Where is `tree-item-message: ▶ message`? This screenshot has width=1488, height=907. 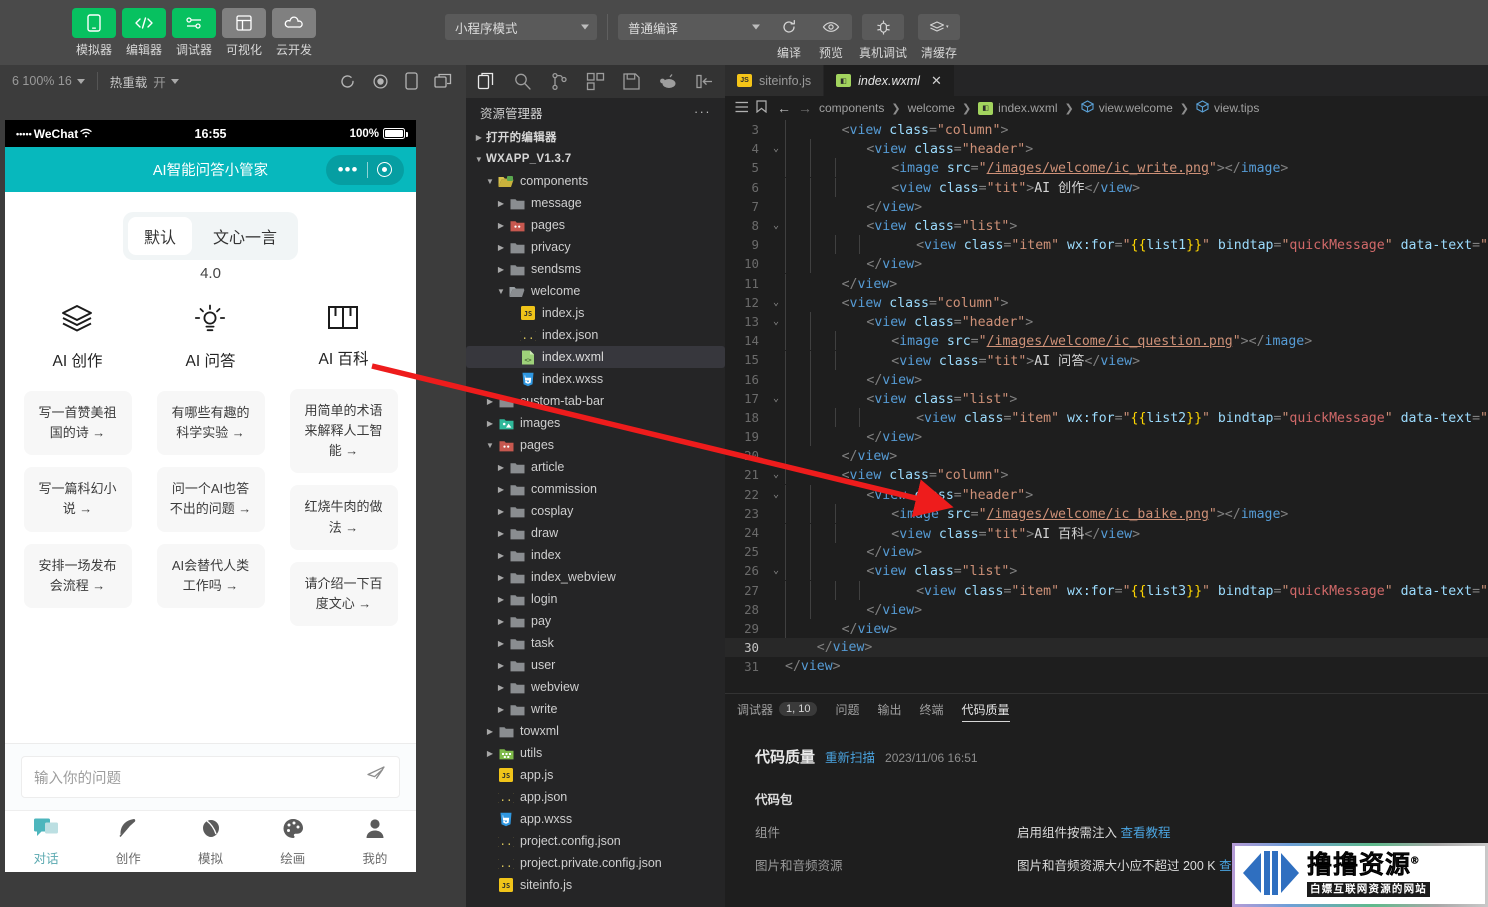 tree-item-message: ▶ message is located at coordinates (595, 203).